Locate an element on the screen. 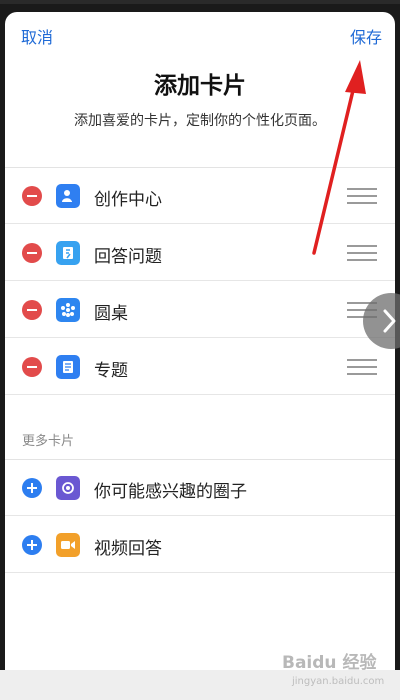  annotation-arrow-icon is located at coordinates (339, 157).